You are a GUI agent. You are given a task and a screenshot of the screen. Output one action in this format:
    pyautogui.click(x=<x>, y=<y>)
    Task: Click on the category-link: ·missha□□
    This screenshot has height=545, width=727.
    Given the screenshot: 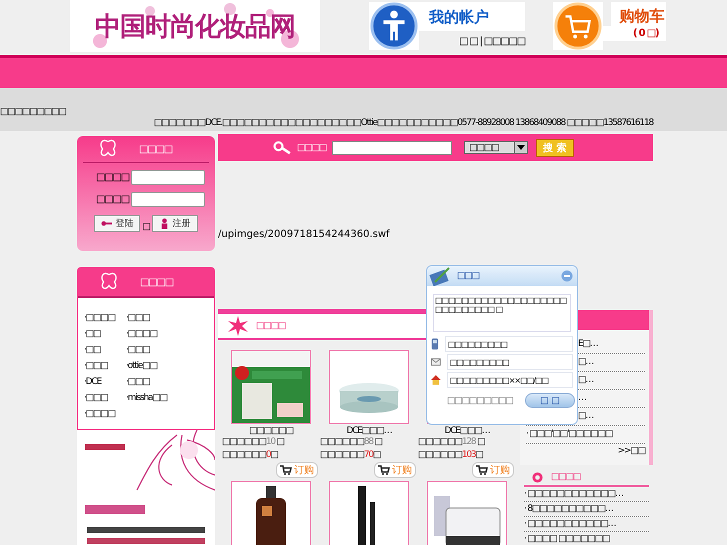 What is the action you would take?
    pyautogui.click(x=170, y=398)
    